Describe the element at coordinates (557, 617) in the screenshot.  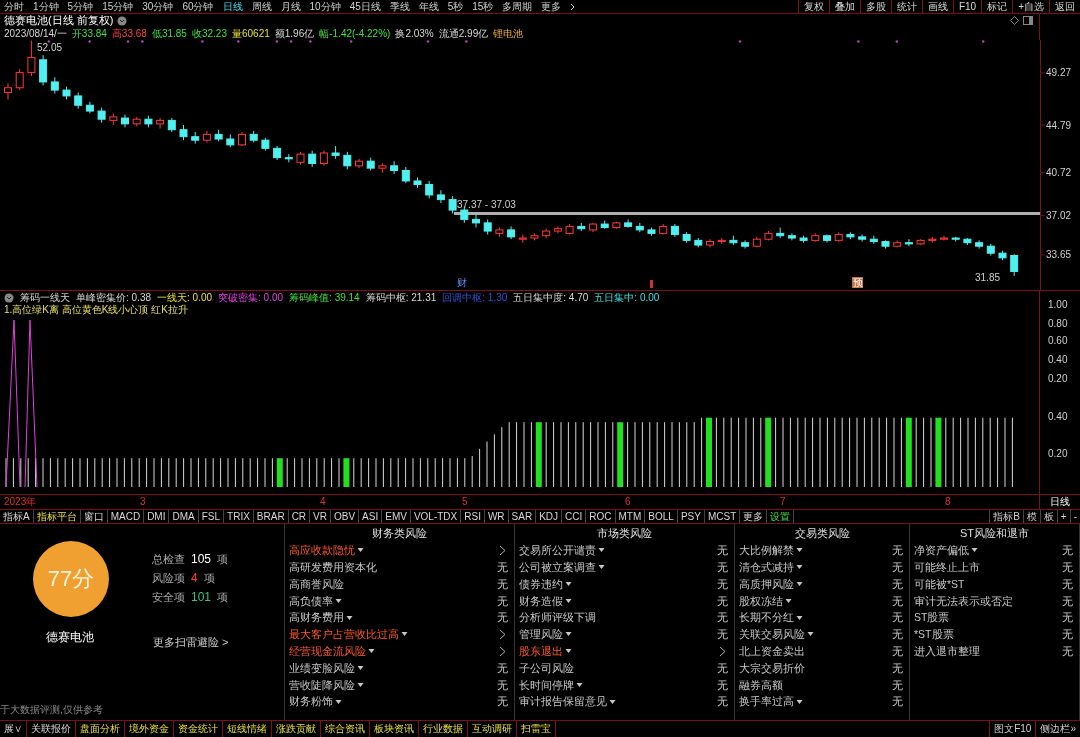
I see `risk-item: 分析师评级下调` at that location.